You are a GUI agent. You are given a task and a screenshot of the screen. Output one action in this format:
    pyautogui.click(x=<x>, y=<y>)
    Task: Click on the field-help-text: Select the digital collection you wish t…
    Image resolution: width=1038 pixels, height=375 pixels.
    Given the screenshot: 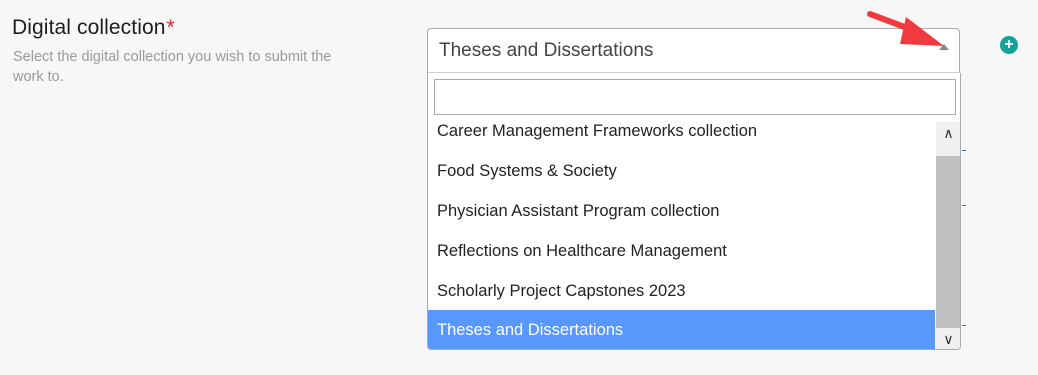 What is the action you would take?
    pyautogui.click(x=172, y=67)
    